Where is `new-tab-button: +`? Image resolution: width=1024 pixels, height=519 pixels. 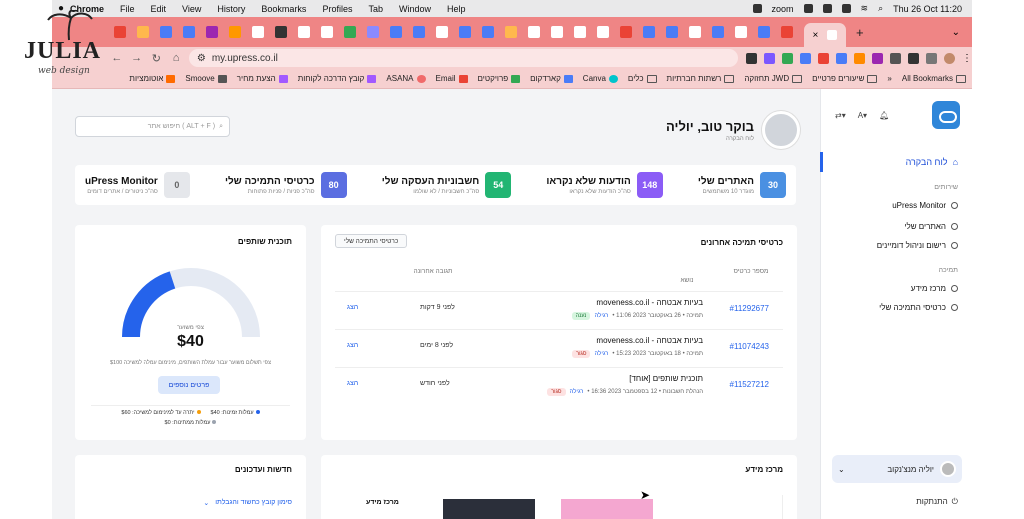
new-tab-button: + is located at coordinates (860, 32).